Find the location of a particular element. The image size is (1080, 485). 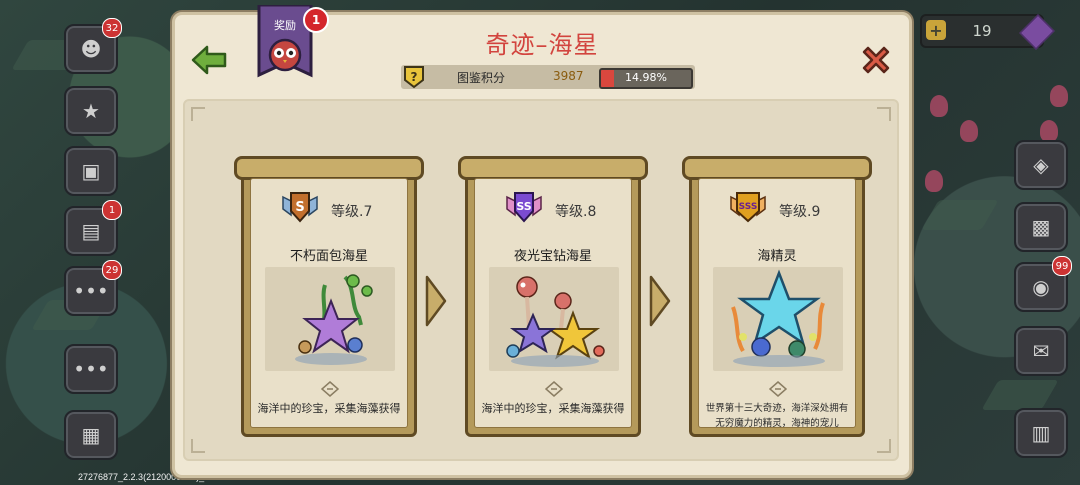

egg-icon: ◉ is located at coordinates (1041, 287).